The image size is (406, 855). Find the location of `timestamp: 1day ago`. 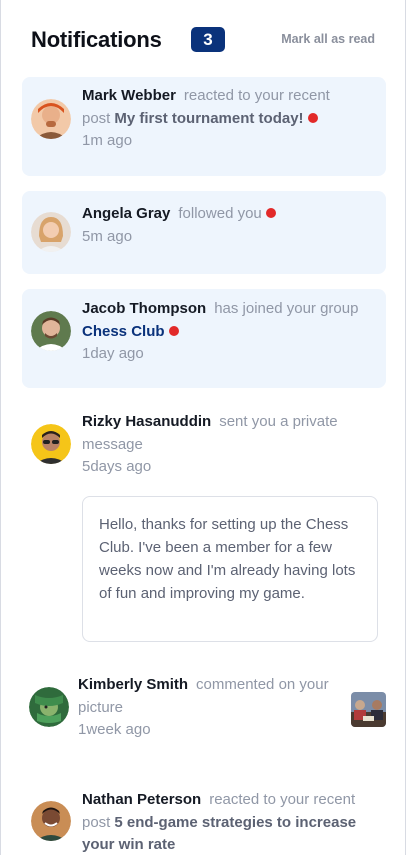

timestamp: 1day ago is located at coordinates (113, 353).